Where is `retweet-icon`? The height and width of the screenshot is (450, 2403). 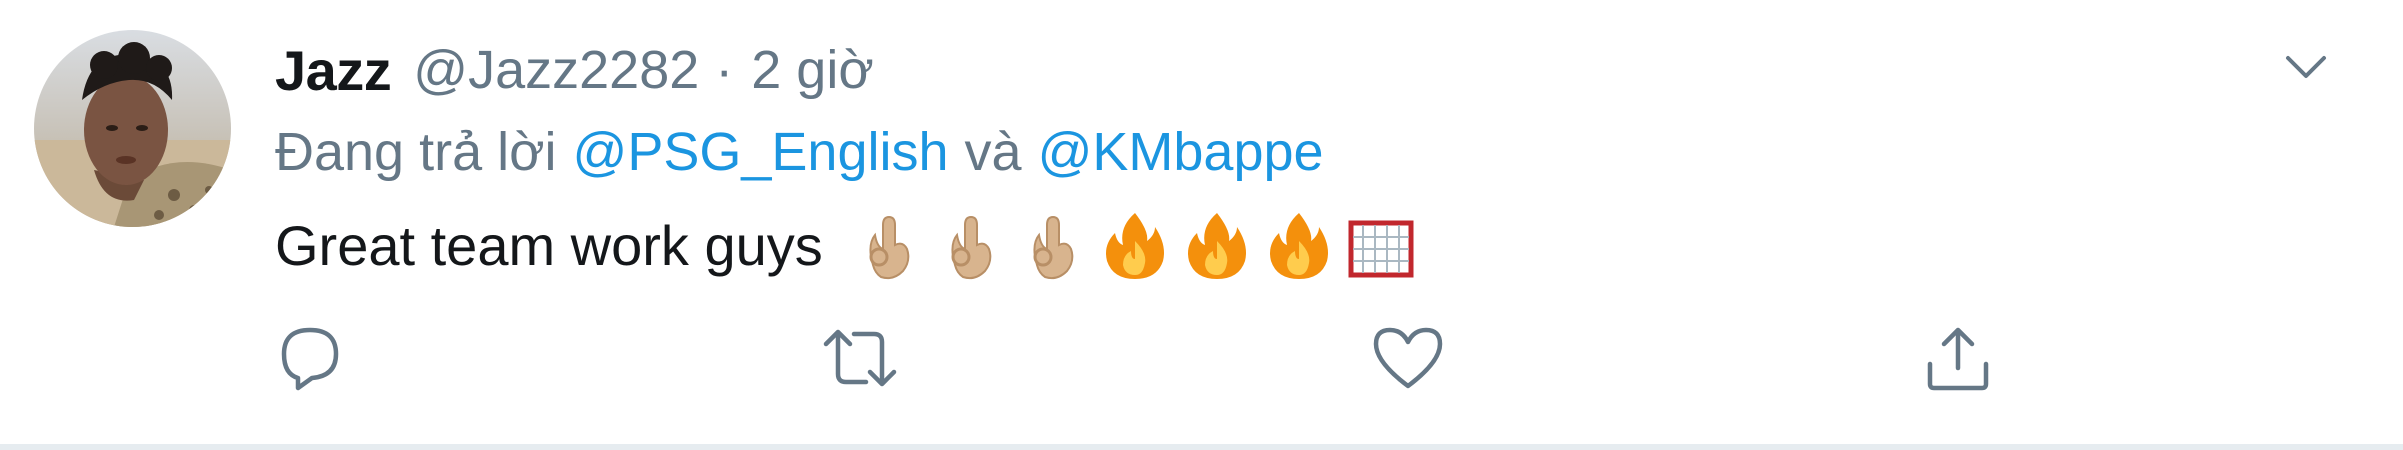
retweet-icon is located at coordinates (860, 358).